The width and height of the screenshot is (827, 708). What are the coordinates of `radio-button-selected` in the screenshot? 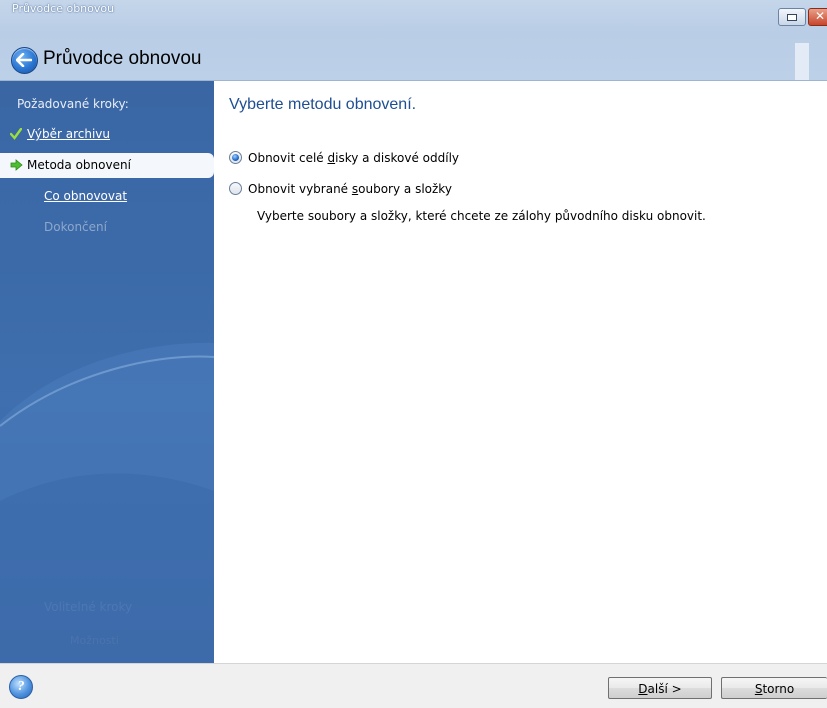 It's located at (235, 157).